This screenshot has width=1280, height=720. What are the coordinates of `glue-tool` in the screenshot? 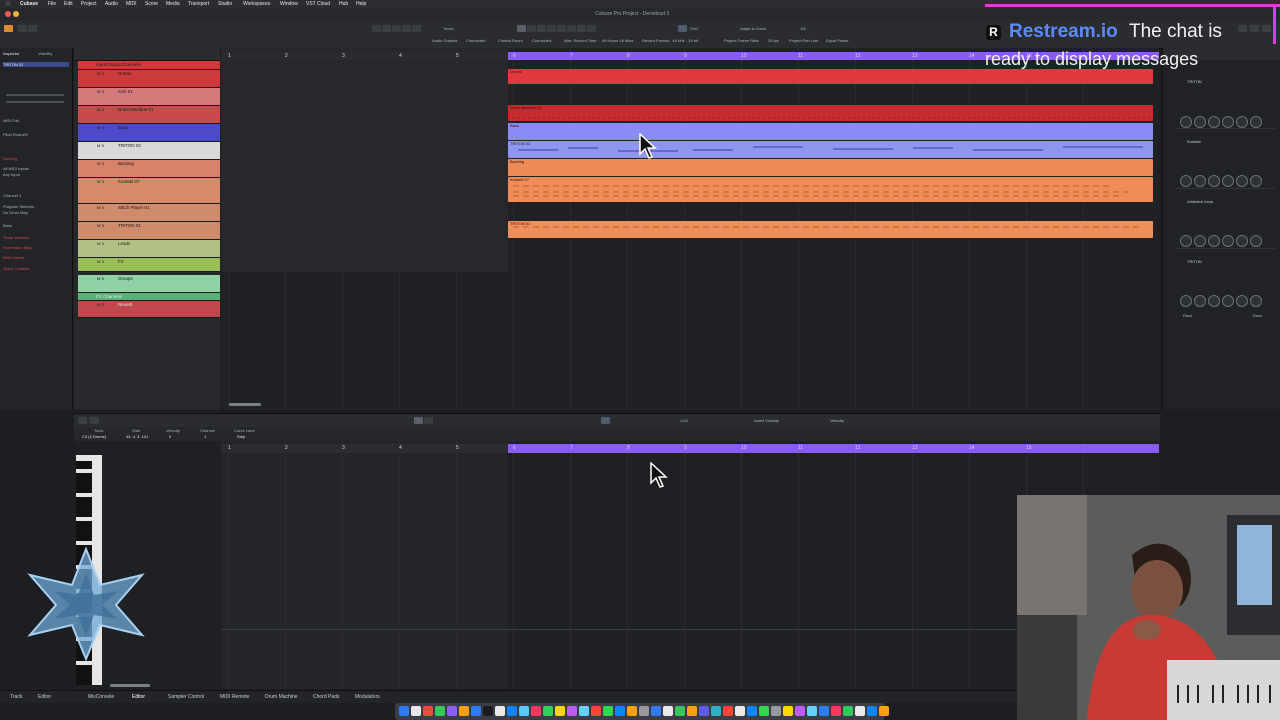 It's located at (551, 28).